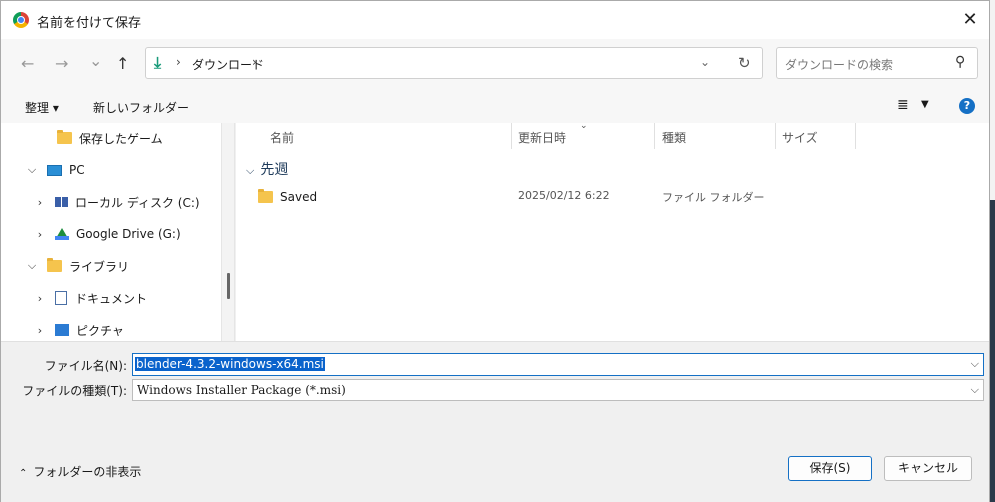 Image resolution: width=995 pixels, height=502 pixels. What do you see at coordinates (800, 137) in the screenshot?
I see `column-header-size: サイズ` at bounding box center [800, 137].